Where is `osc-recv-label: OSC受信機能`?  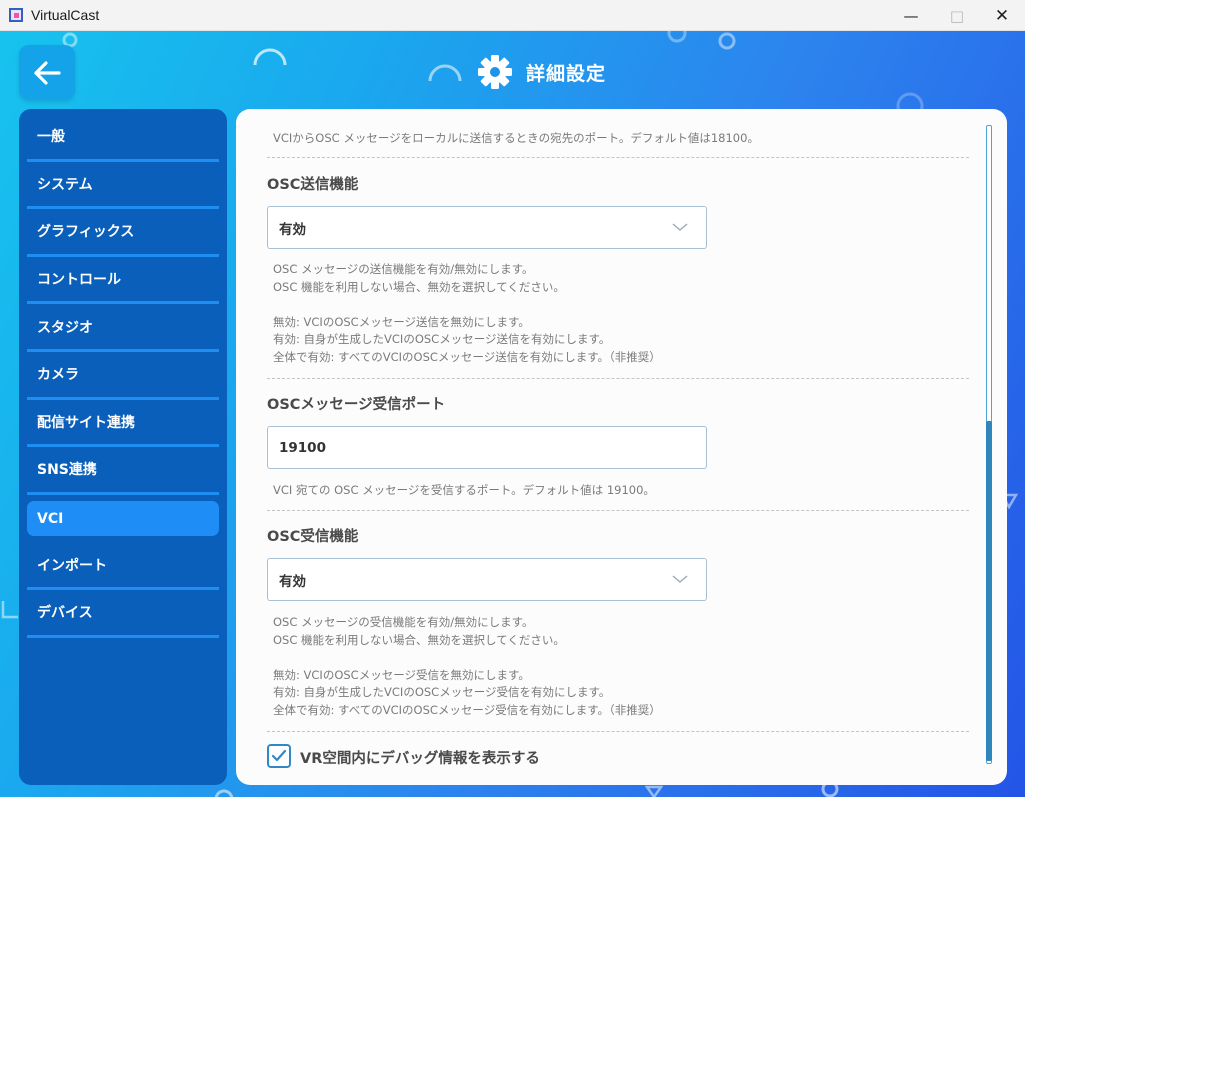
osc-recv-label: OSC受信機能 is located at coordinates (313, 537).